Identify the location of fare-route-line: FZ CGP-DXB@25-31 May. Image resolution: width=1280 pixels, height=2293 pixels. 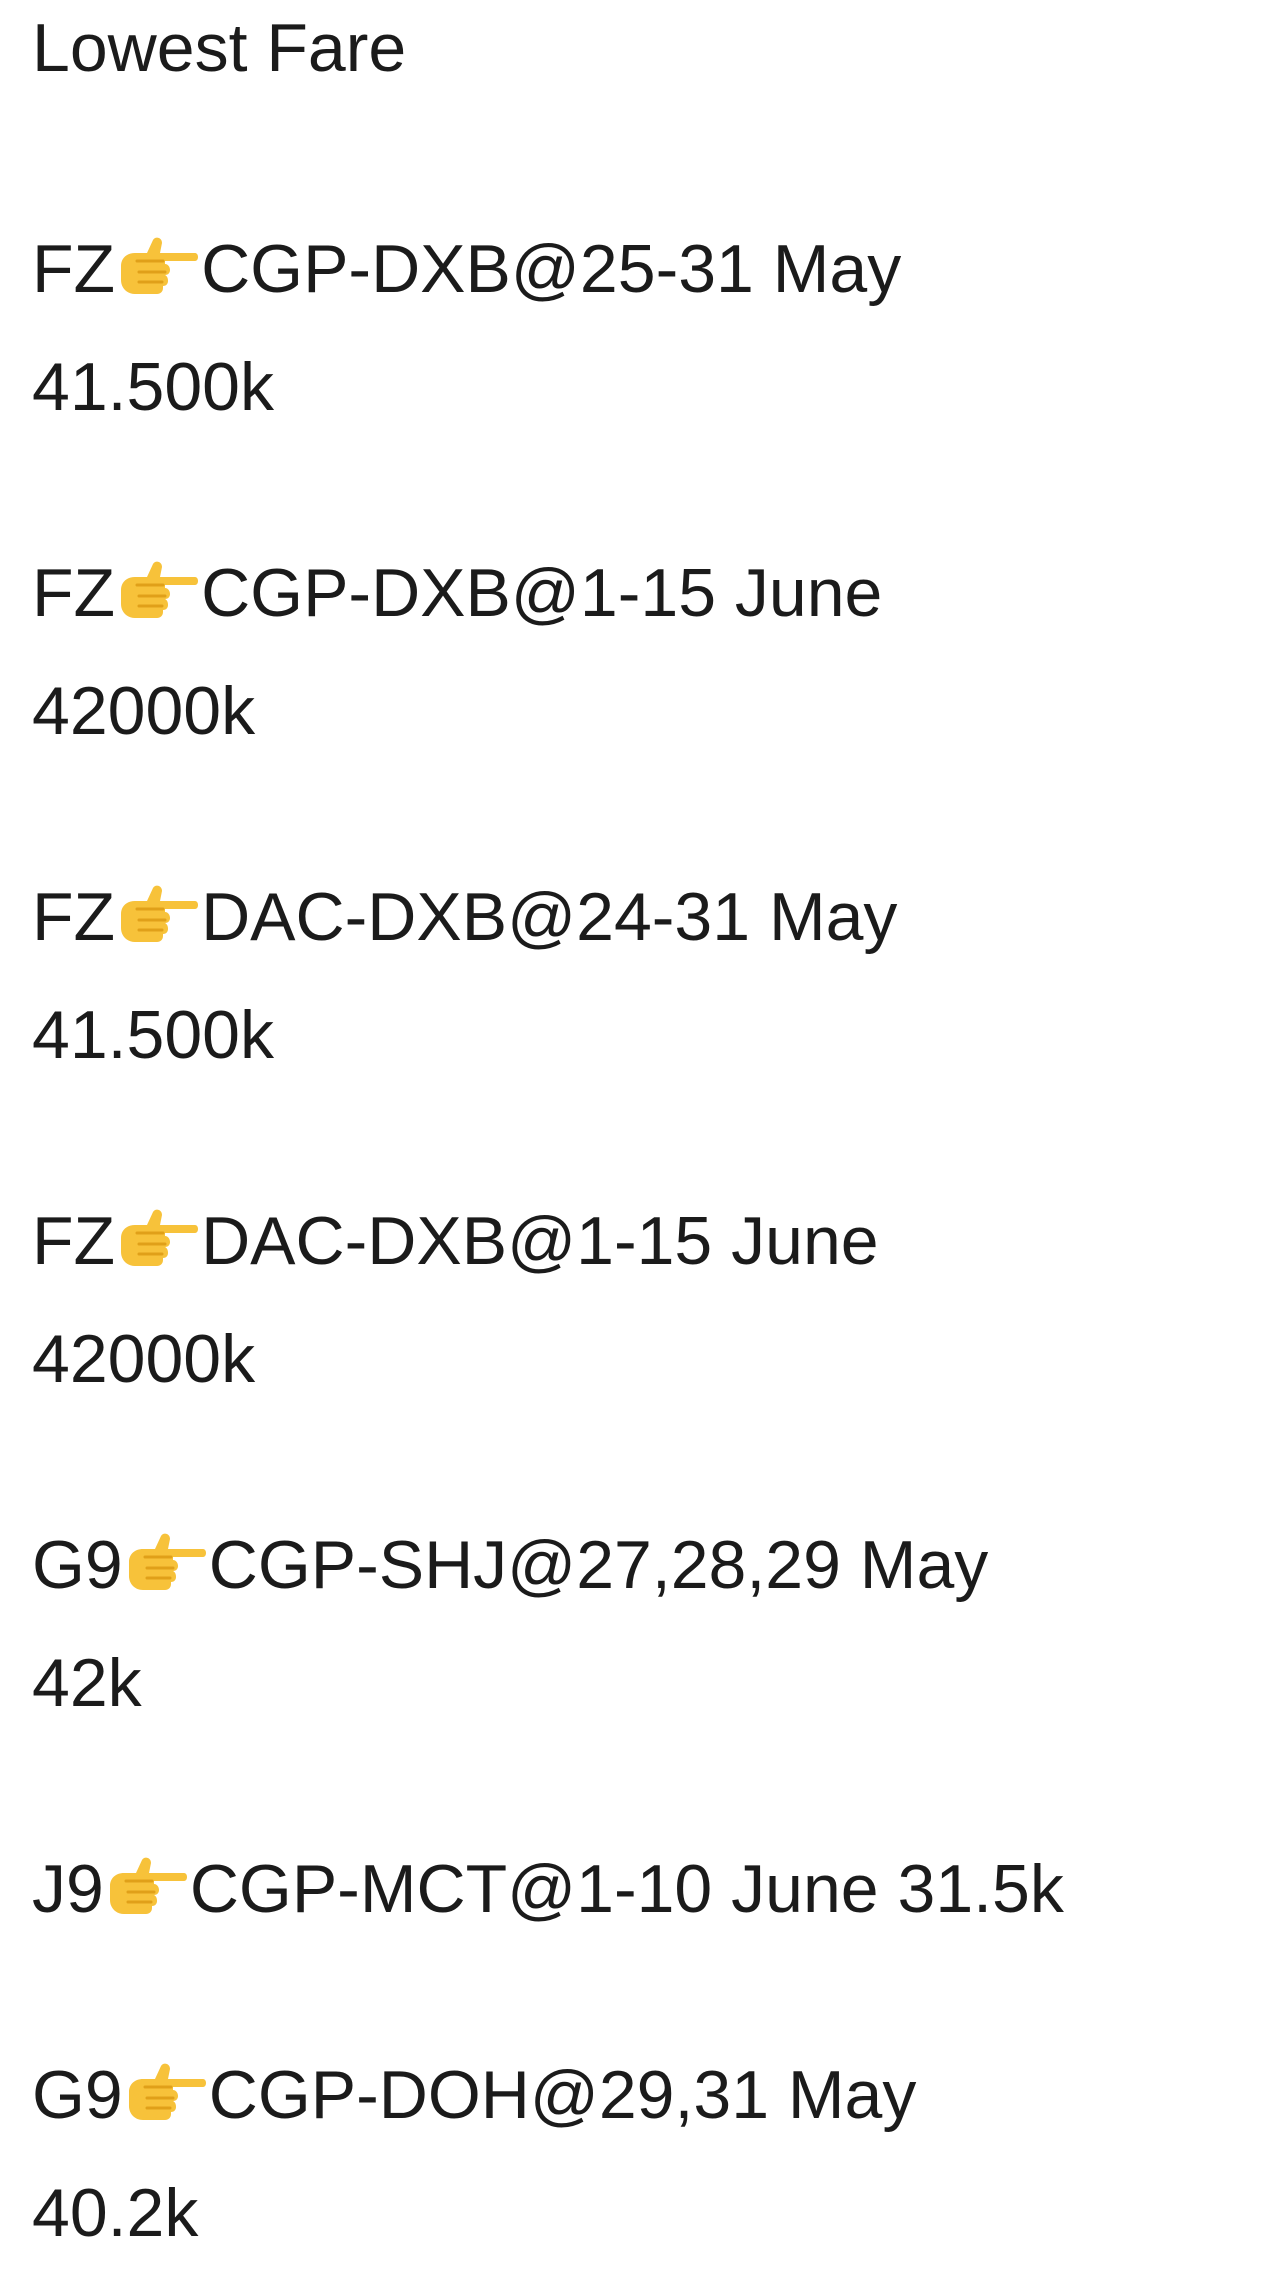
(647, 269).